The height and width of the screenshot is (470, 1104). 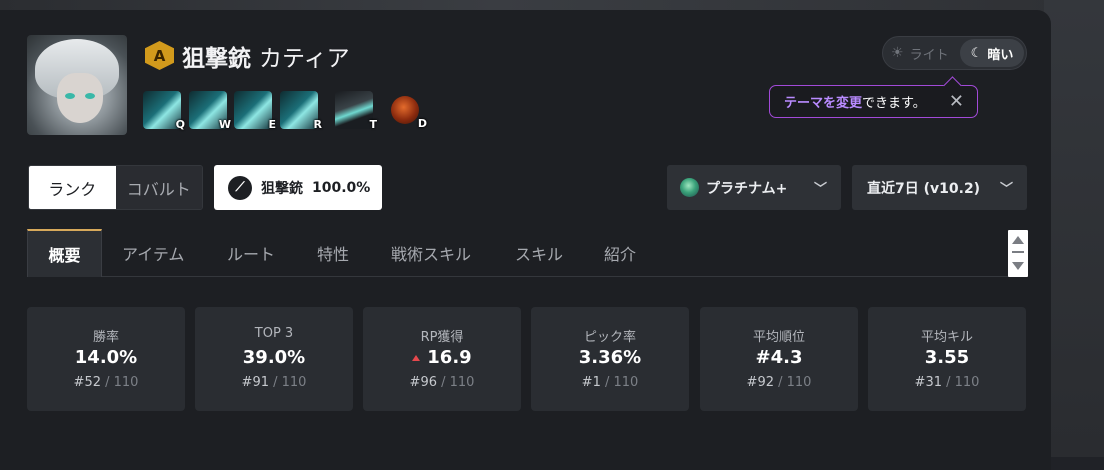 What do you see at coordinates (105, 337) in the screenshot?
I see `stat-label: 勝率` at bounding box center [105, 337].